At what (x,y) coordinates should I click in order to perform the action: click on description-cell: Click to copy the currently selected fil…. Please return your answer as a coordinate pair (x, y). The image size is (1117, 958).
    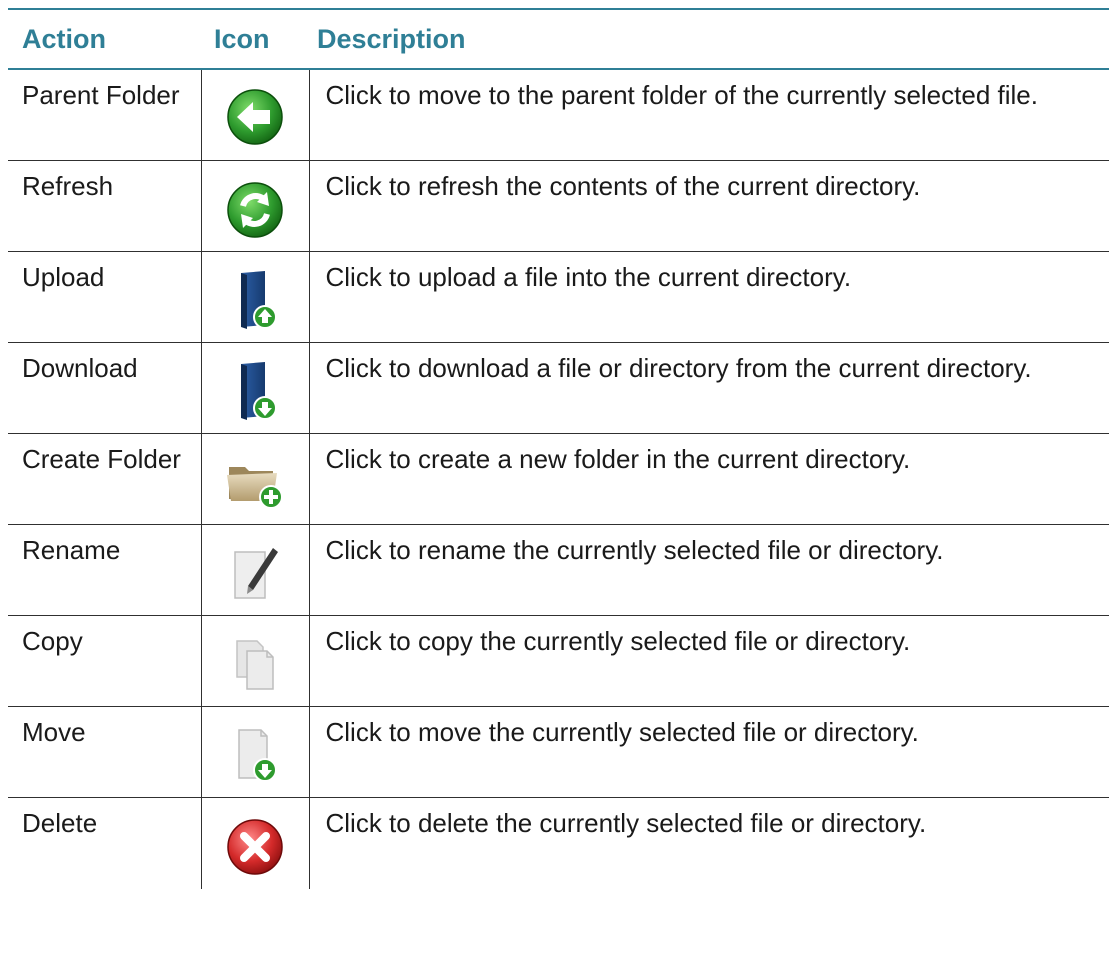
    Looking at the image, I should click on (709, 661).